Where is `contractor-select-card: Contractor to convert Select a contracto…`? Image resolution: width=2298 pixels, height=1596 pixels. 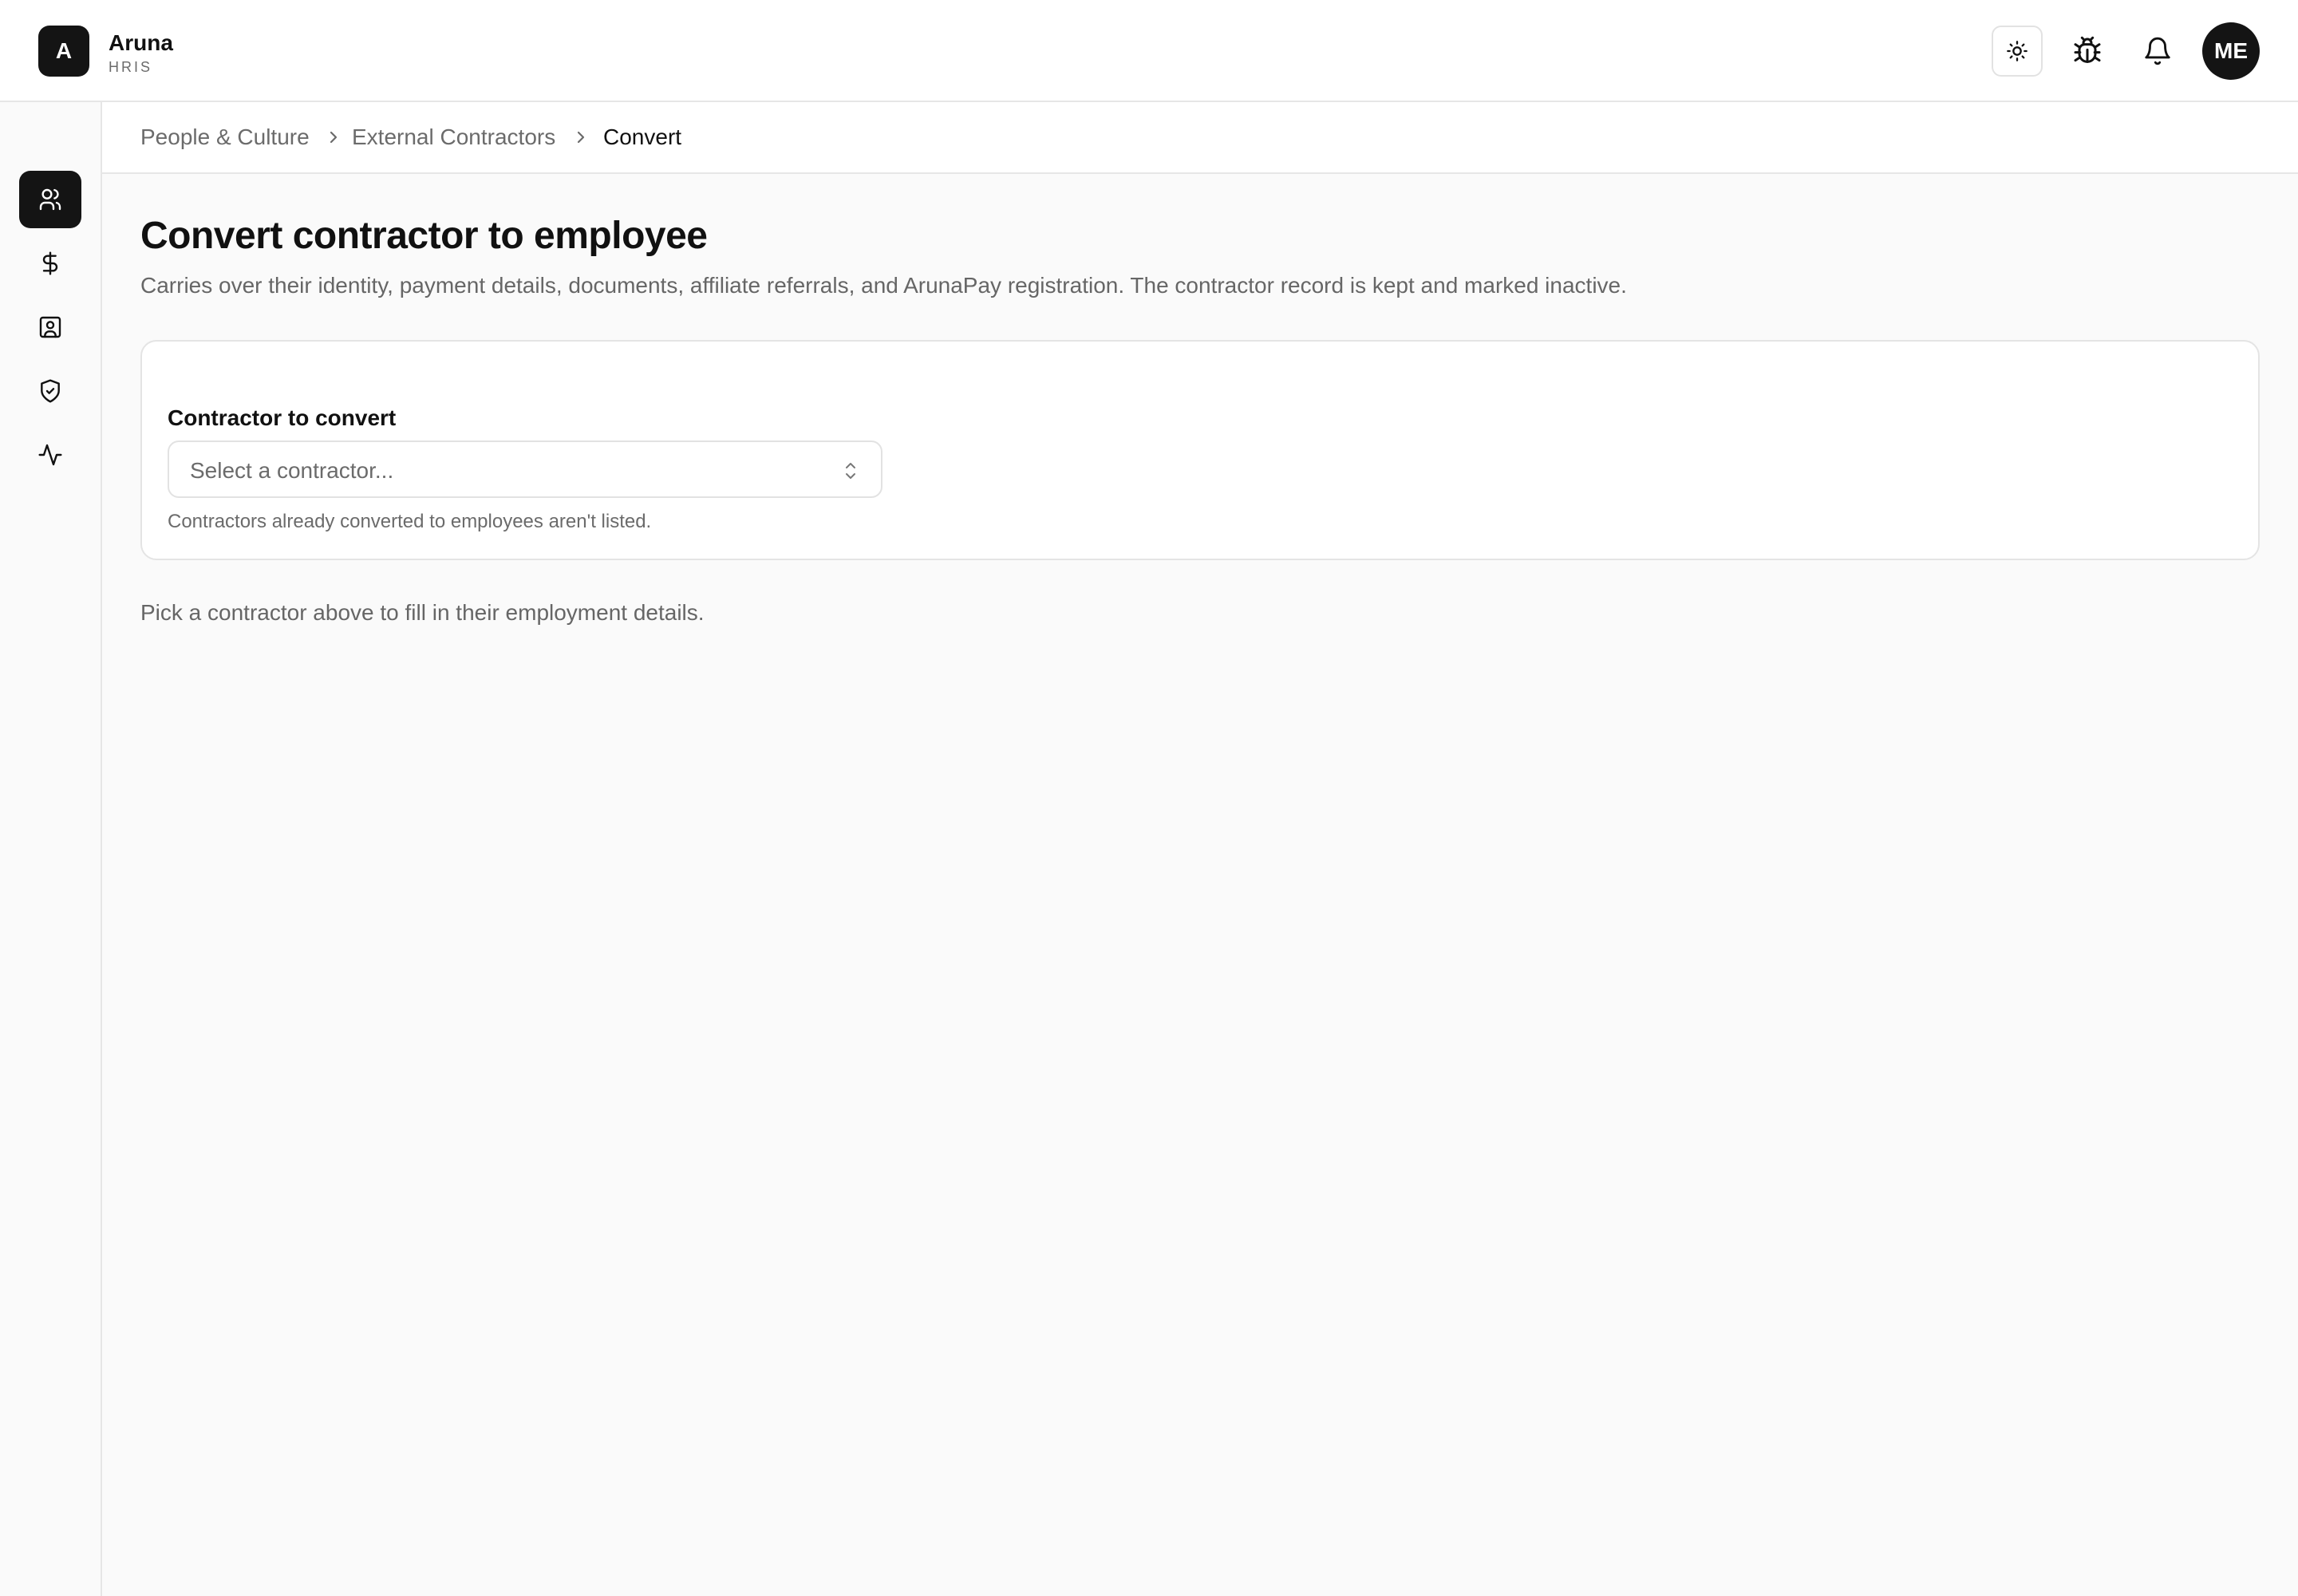 contractor-select-card: Contractor to convert Select a contracto… is located at coordinates (1200, 450).